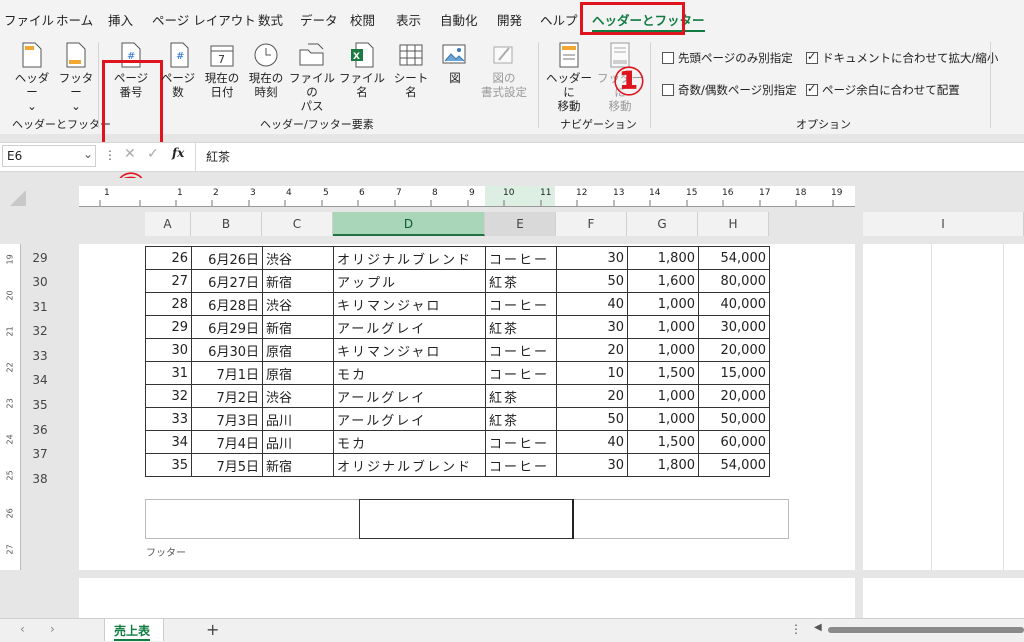 The height and width of the screenshot is (642, 1024). Describe the element at coordinates (227, 281) in the screenshot. I see `cell-b: 6月27日` at that location.